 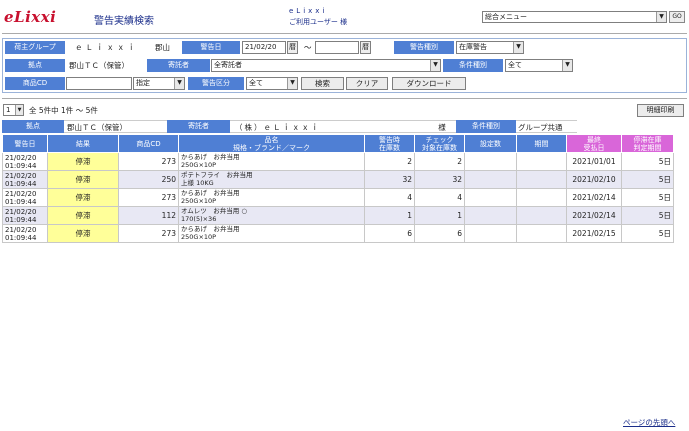 I want to click on cell-item-cd: 112, so click(x=148, y=215).